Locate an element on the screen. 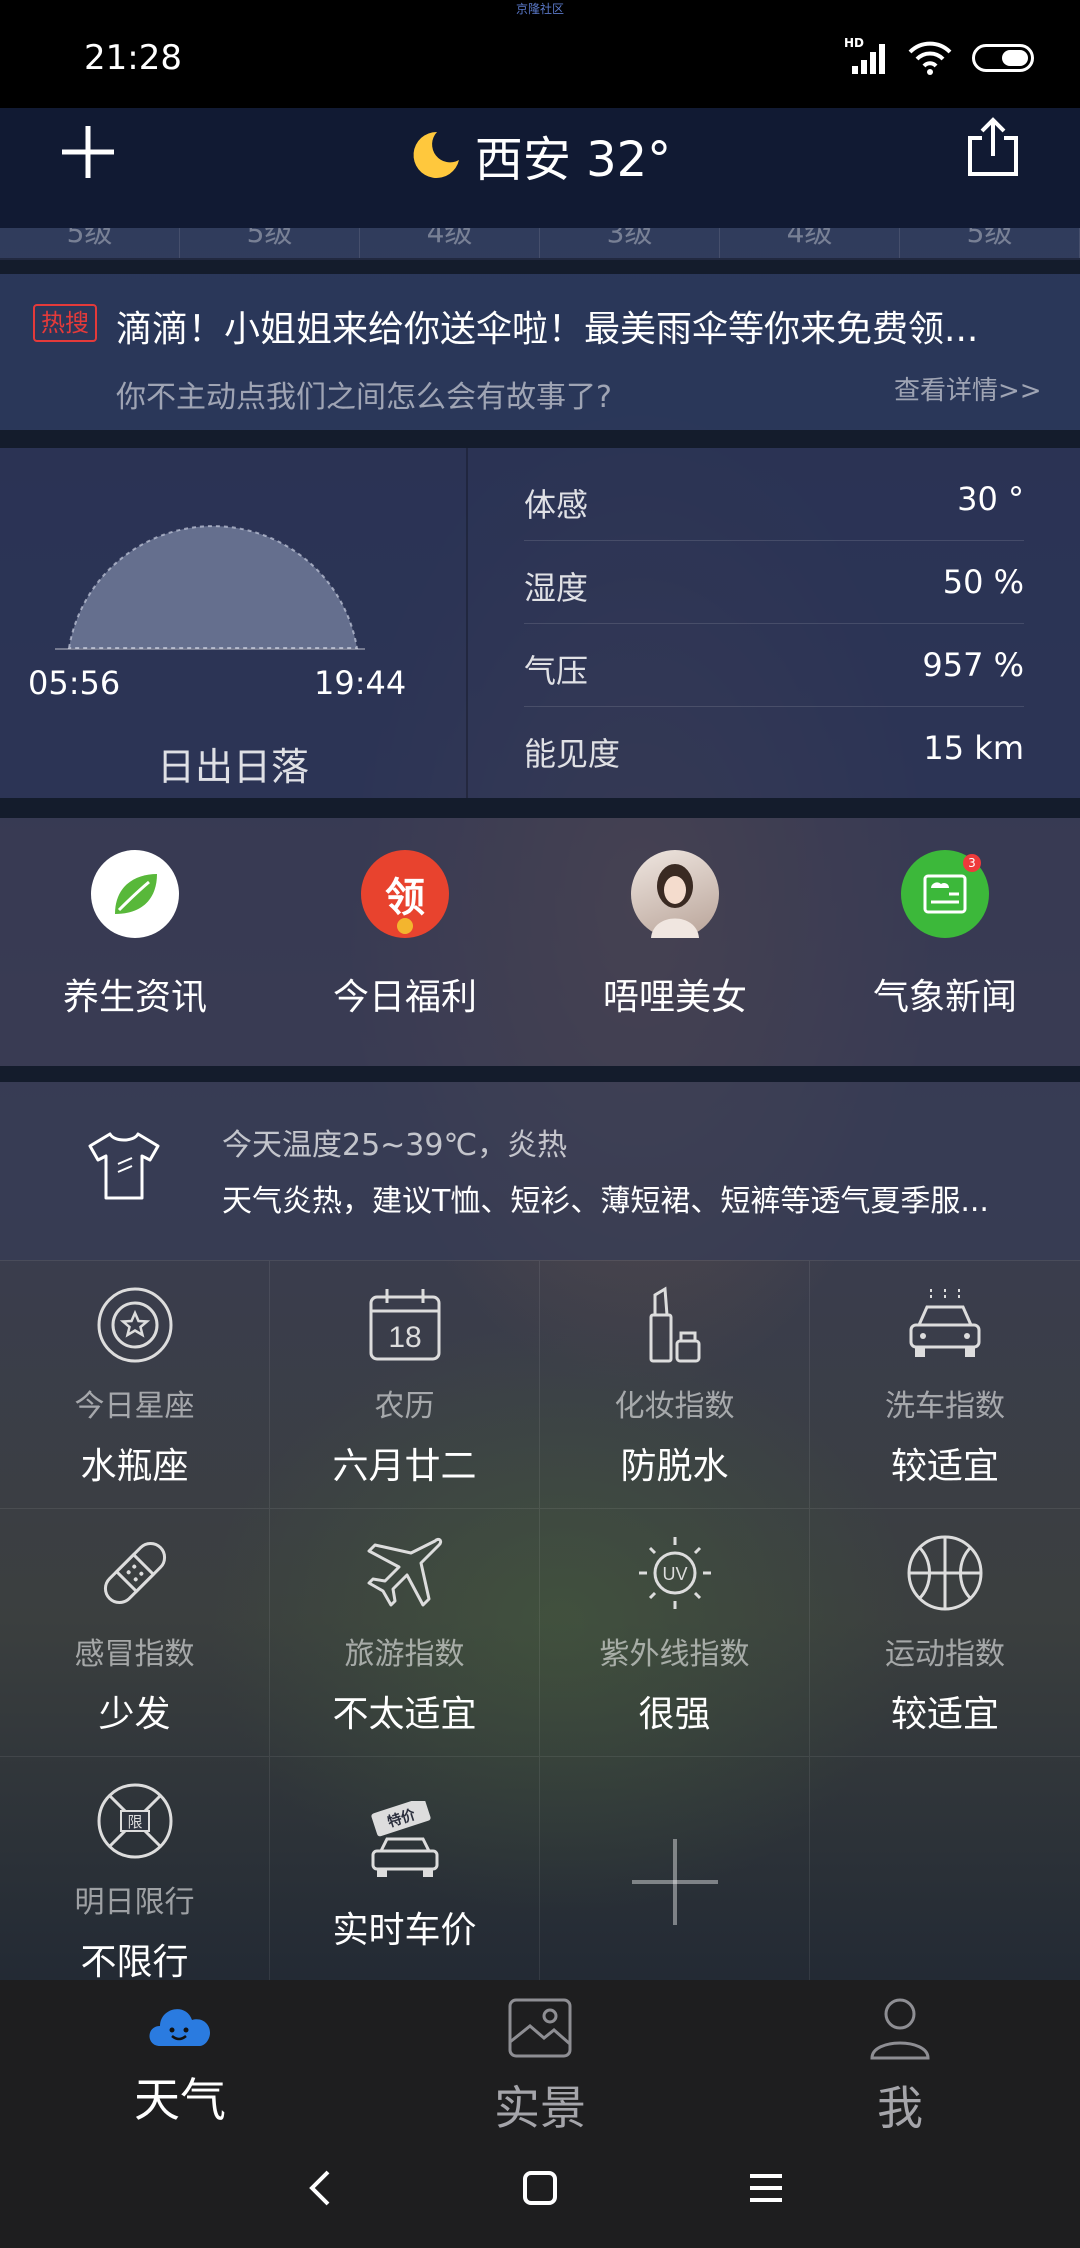  index-label: 旅游指数 is located at coordinates (404, 1654).